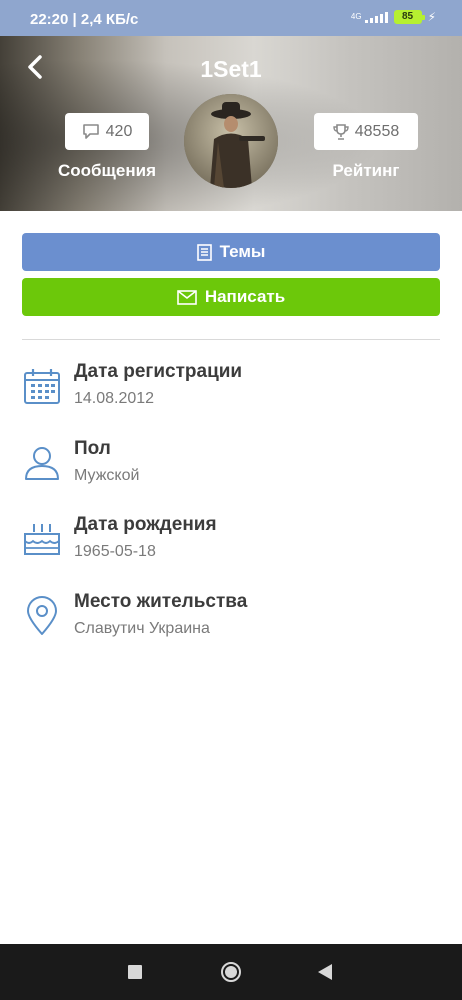 This screenshot has width=462, height=1000. What do you see at coordinates (231, 391) in the screenshot?
I see `info-item-registration-date: Дата регистрации 14.08.2012` at bounding box center [231, 391].